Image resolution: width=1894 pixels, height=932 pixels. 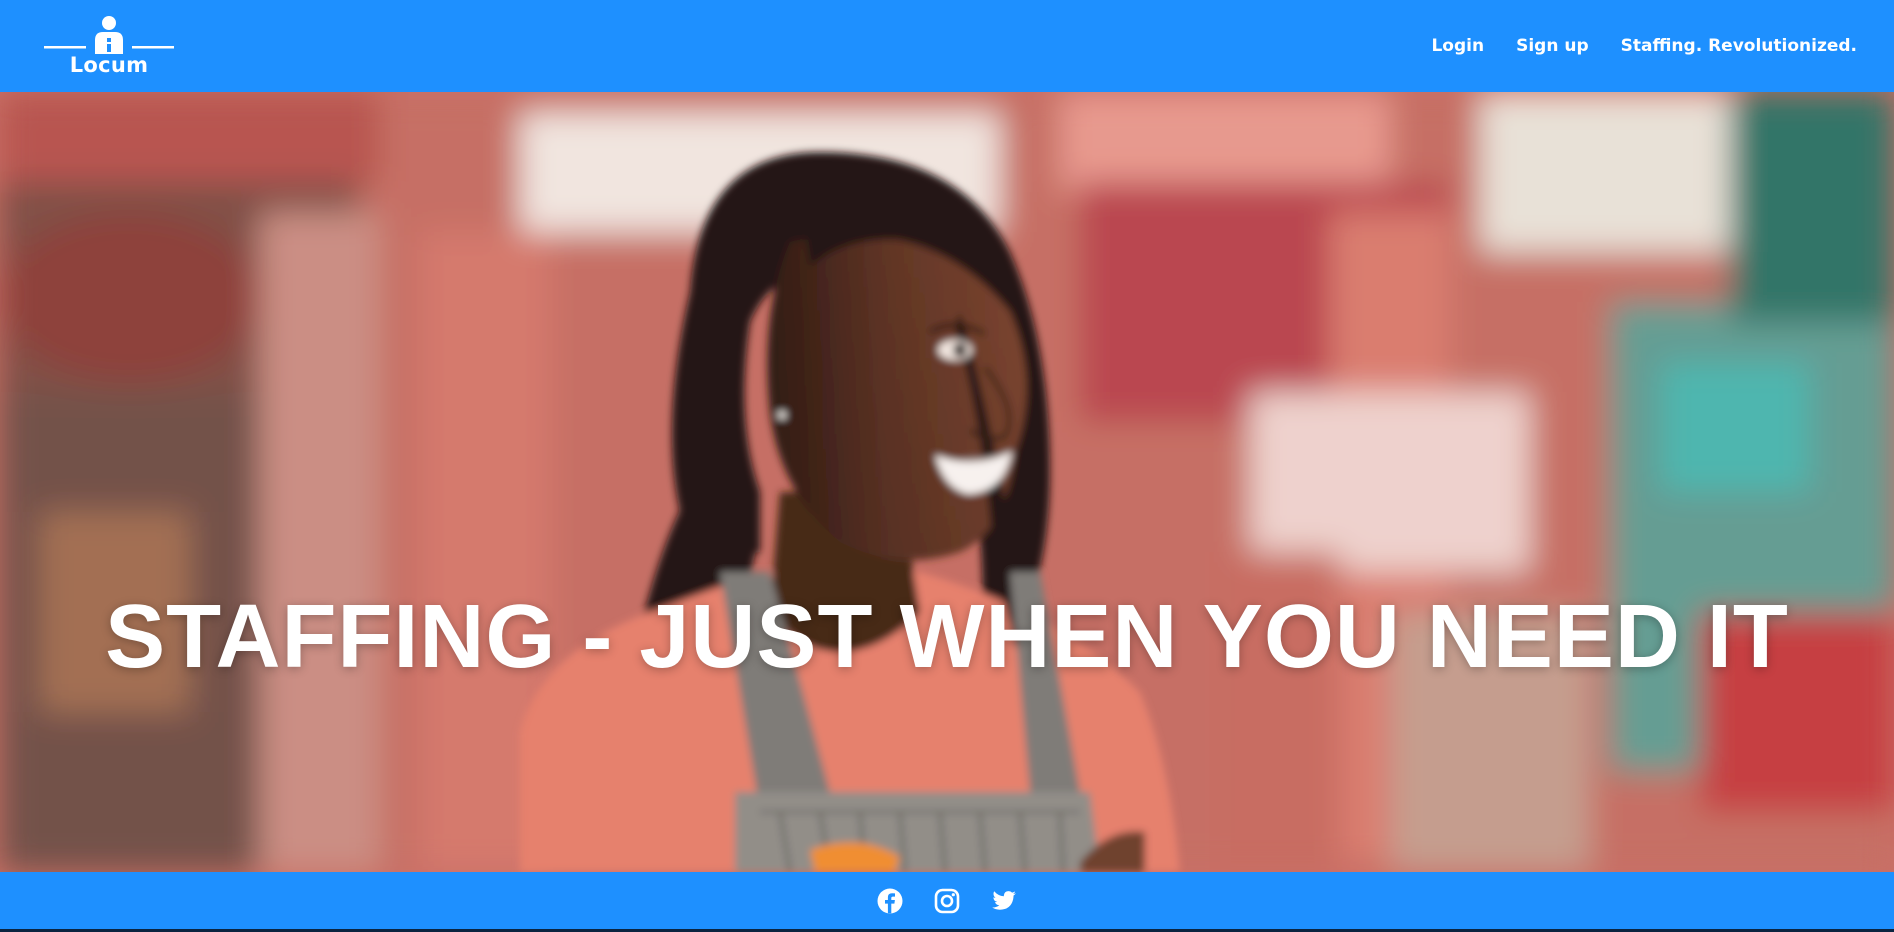 I want to click on social-links, so click(x=947, y=901).